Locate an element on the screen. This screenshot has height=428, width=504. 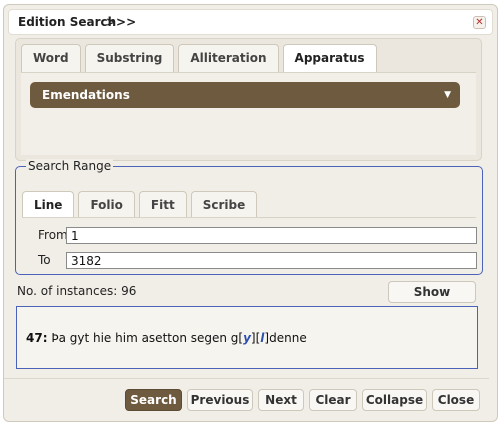
tab-substring: Substring is located at coordinates (129, 58).